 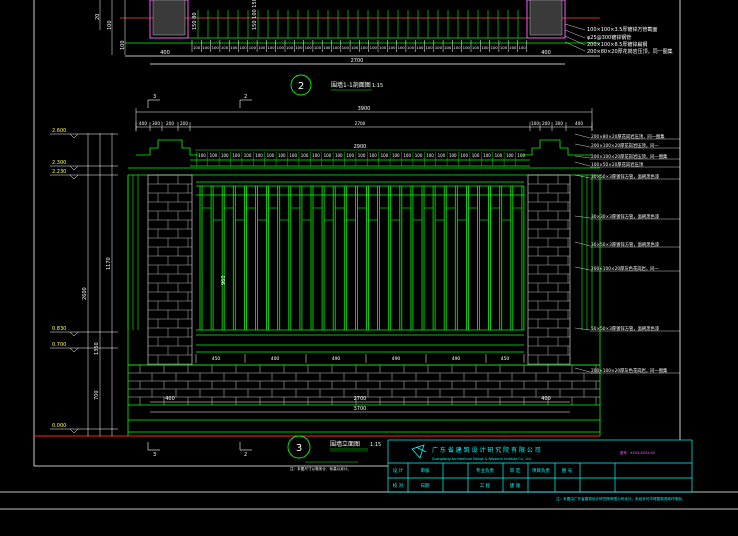 What do you see at coordinates (617, 164) in the screenshot?
I see `elevation-note: 100×50×20厚花岗岩压顶` at bounding box center [617, 164].